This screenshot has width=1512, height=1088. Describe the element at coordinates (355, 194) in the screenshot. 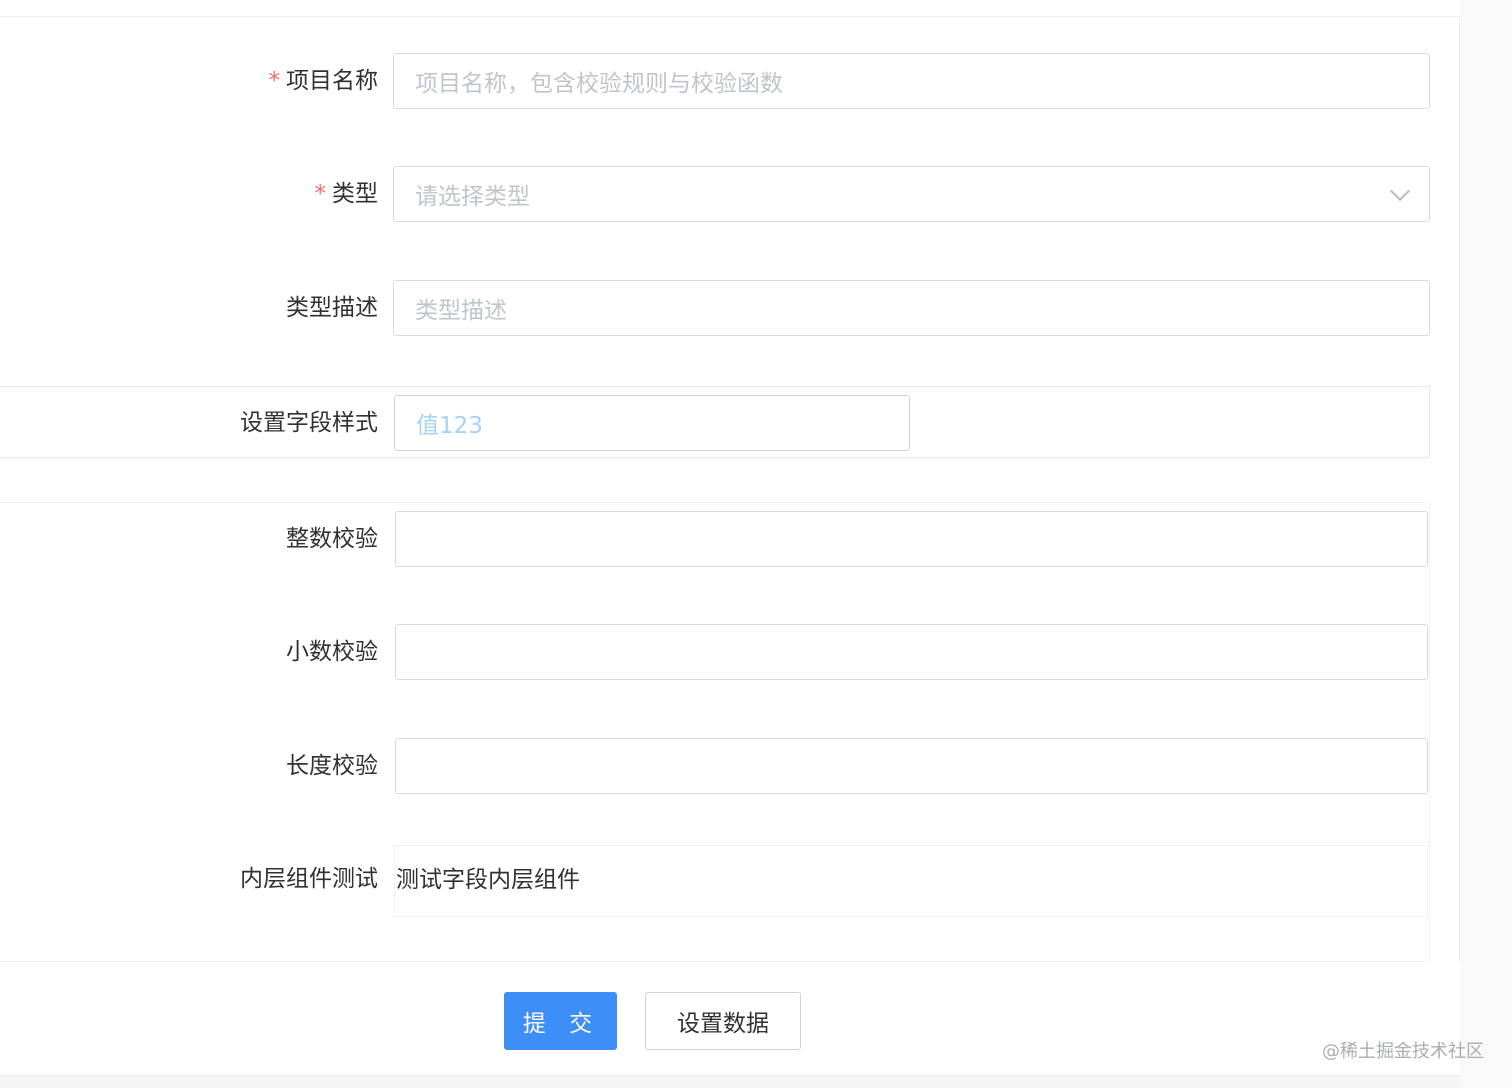

I see `type-label-text: 类型` at that location.